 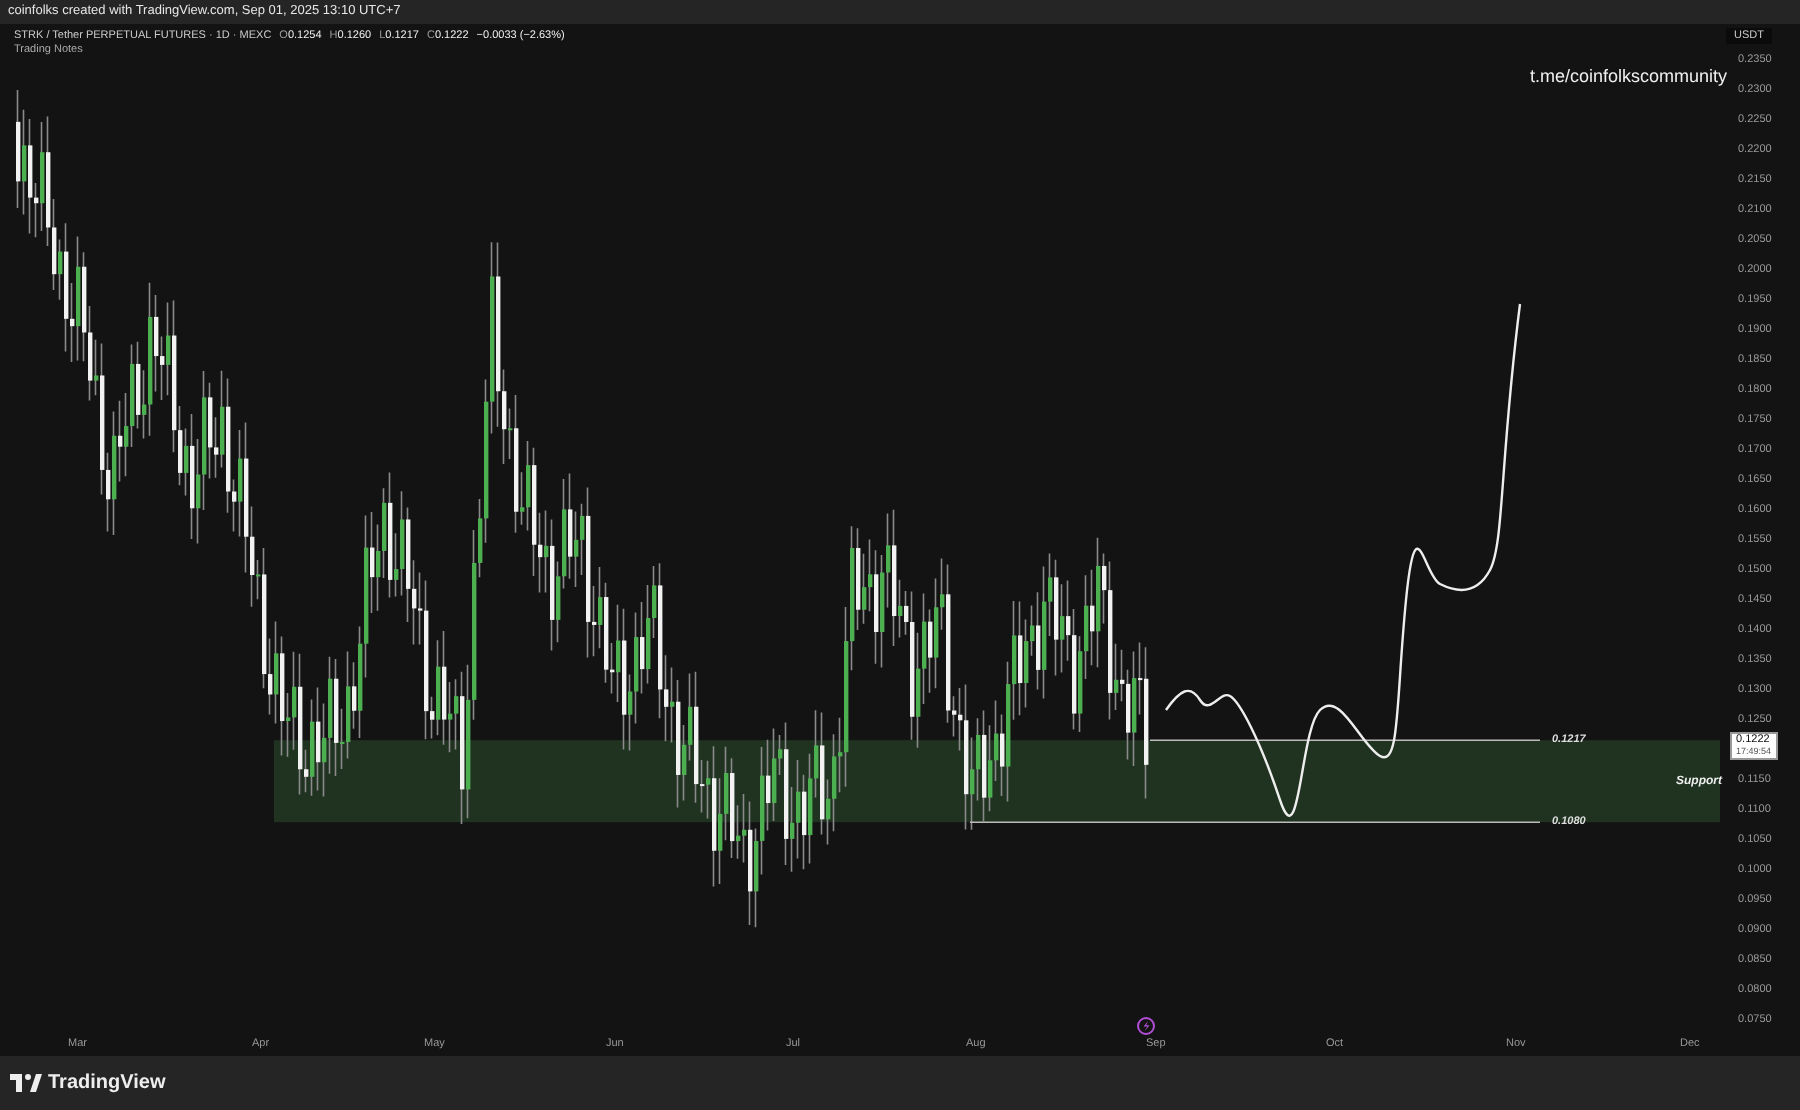 I want to click on alert-icon, so click(x=1146, y=1026).